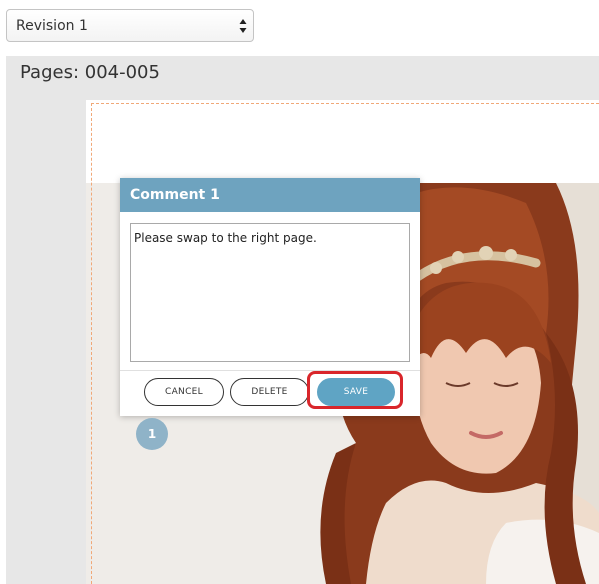  Describe the element at coordinates (184, 392) in the screenshot. I see `cancel-button: CANCEL` at that location.